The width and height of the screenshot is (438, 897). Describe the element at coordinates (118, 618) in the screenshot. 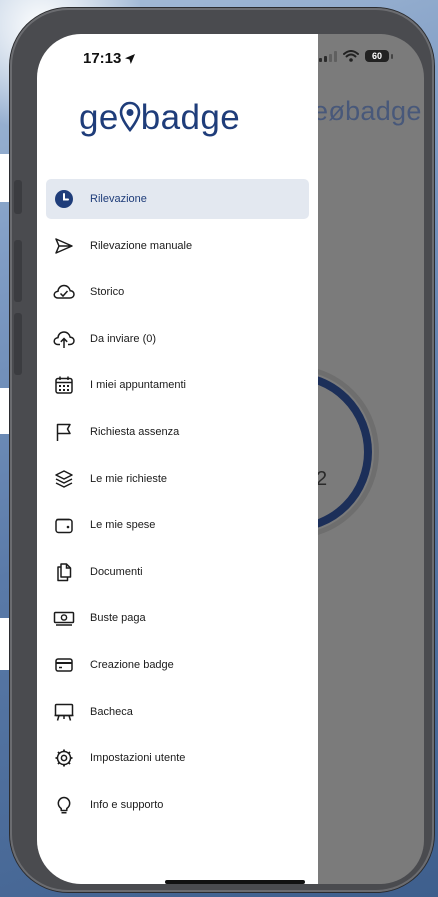

I see `menu-item-label: Buste paga` at that location.